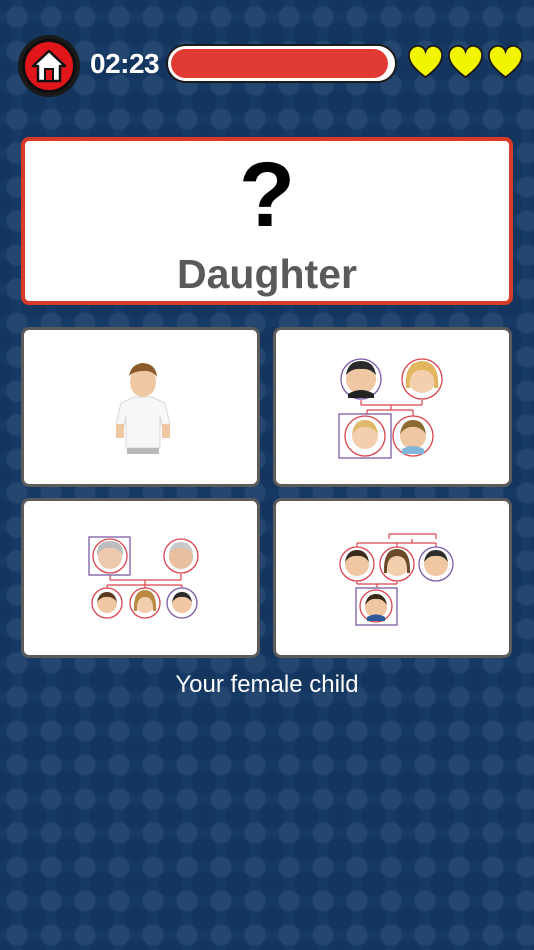 The height and width of the screenshot is (950, 534). I want to click on home-button-face, so click(49, 66).